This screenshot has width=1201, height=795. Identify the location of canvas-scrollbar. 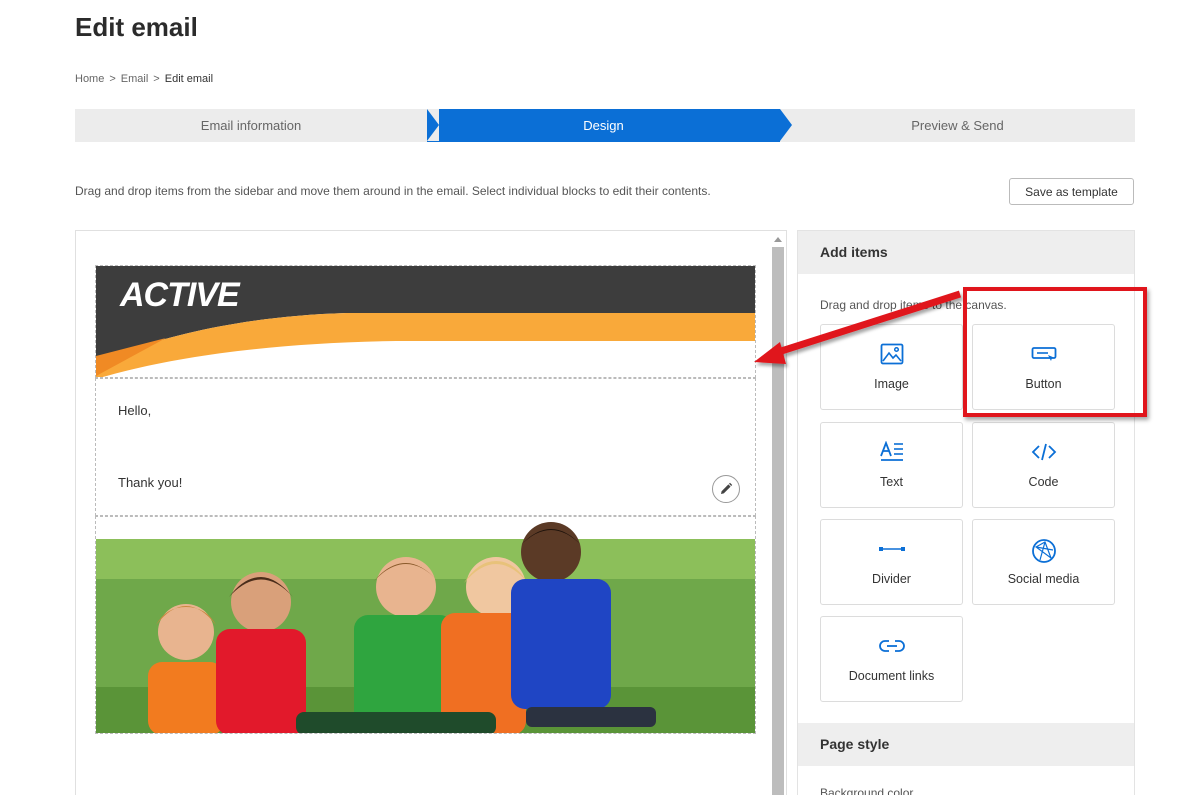
(778, 514).